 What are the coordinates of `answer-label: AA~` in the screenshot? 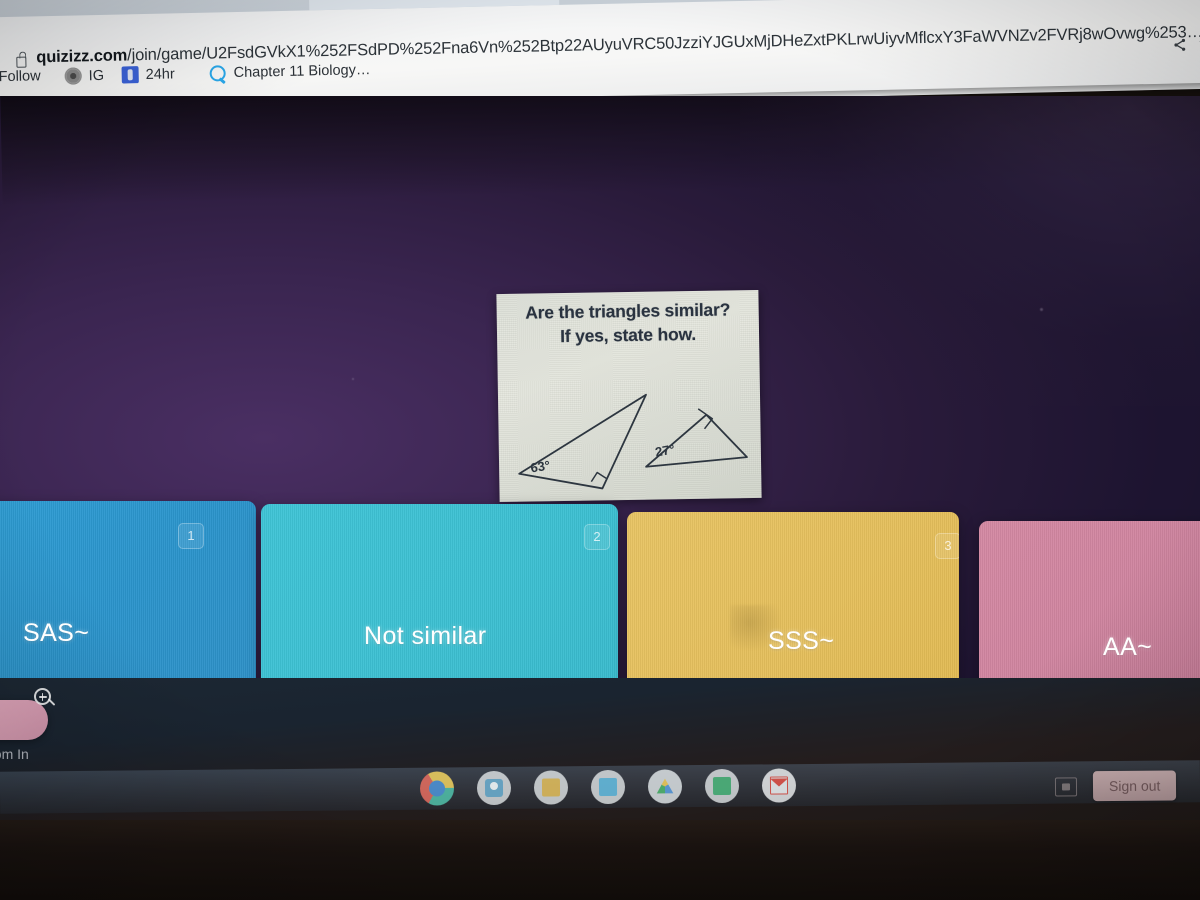 It's located at (1128, 646).